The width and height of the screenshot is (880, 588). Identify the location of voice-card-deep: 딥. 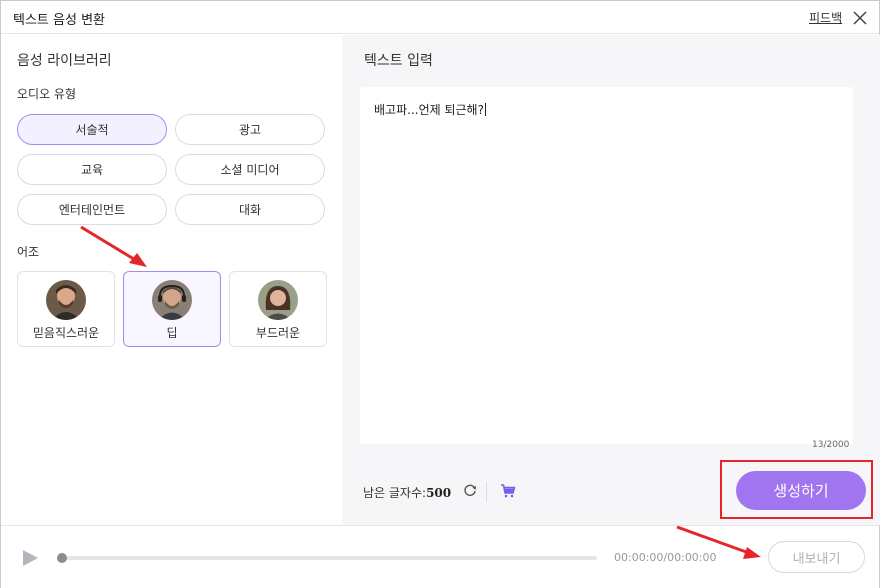
(172, 309).